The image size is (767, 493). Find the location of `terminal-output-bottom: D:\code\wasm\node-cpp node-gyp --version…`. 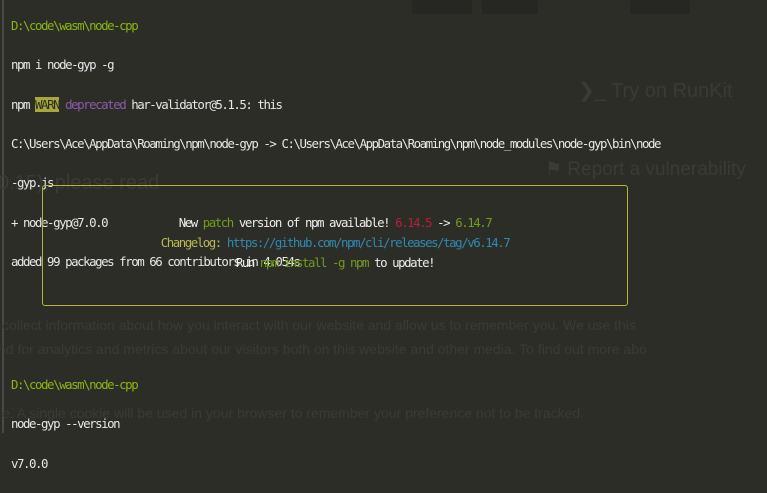

terminal-output-bottom: D:\code\wasm\node-cpp node-gyp --version… is located at coordinates (75, 424).